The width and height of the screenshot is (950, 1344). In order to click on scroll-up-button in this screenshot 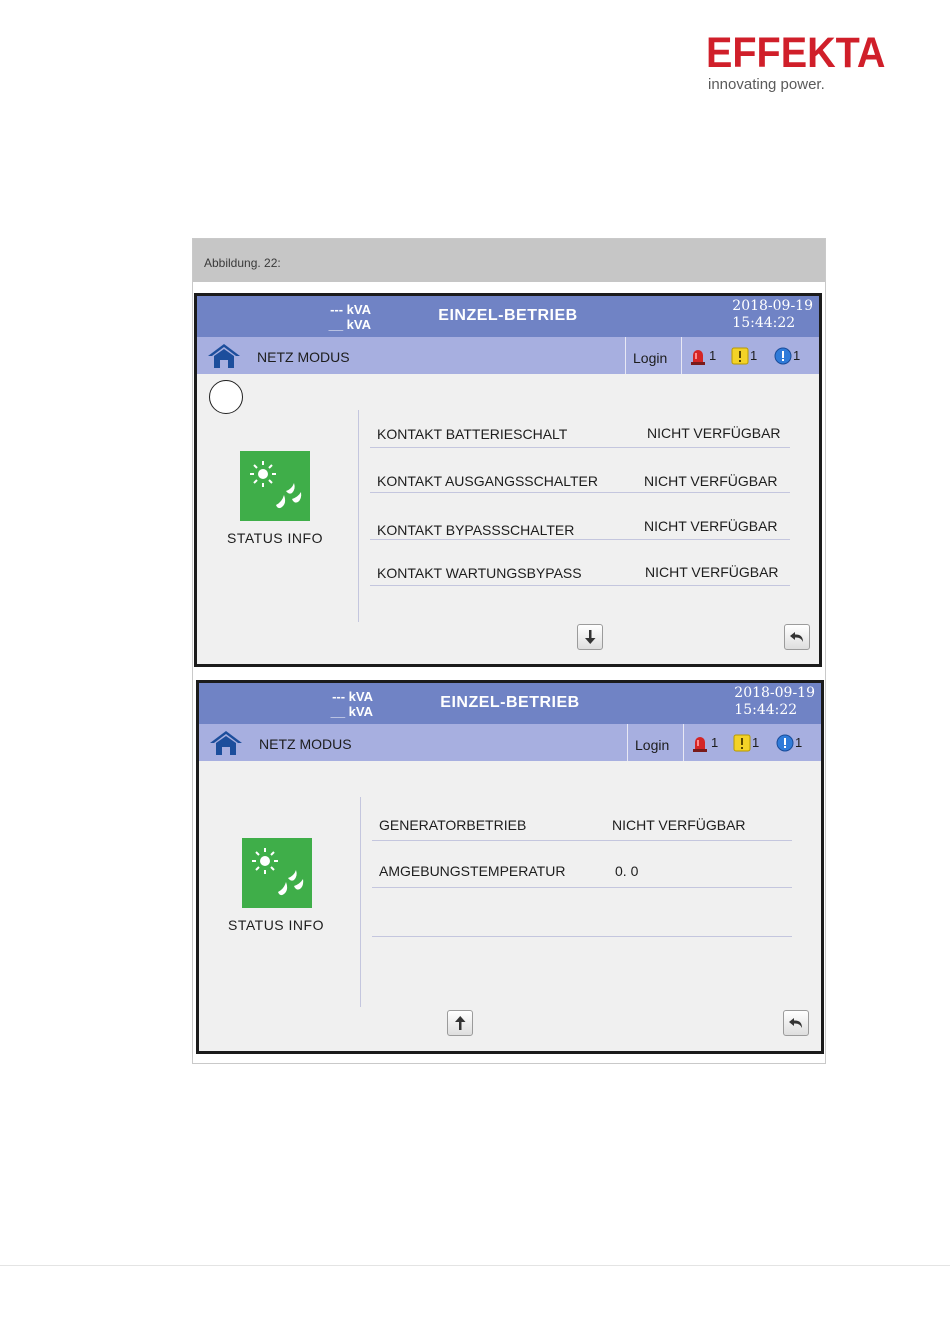, I will do `click(460, 1023)`.